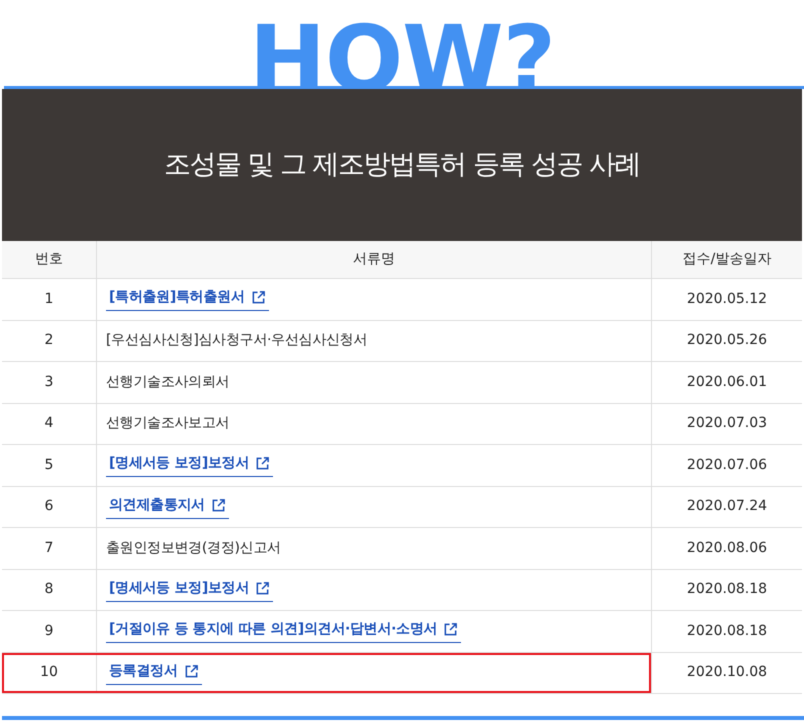  I want to click on row-number: 7, so click(49, 548).